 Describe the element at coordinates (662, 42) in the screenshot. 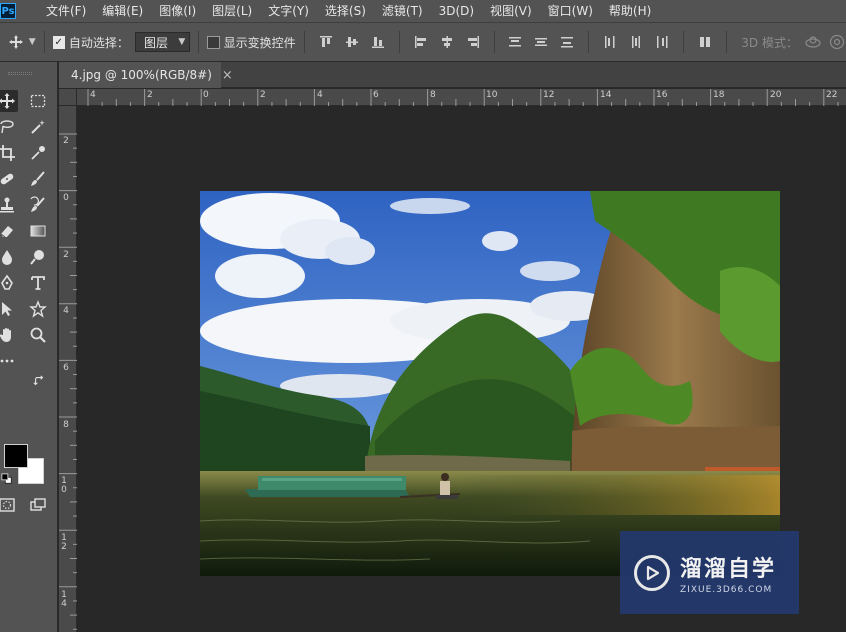

I see `distribute-right-icon` at that location.